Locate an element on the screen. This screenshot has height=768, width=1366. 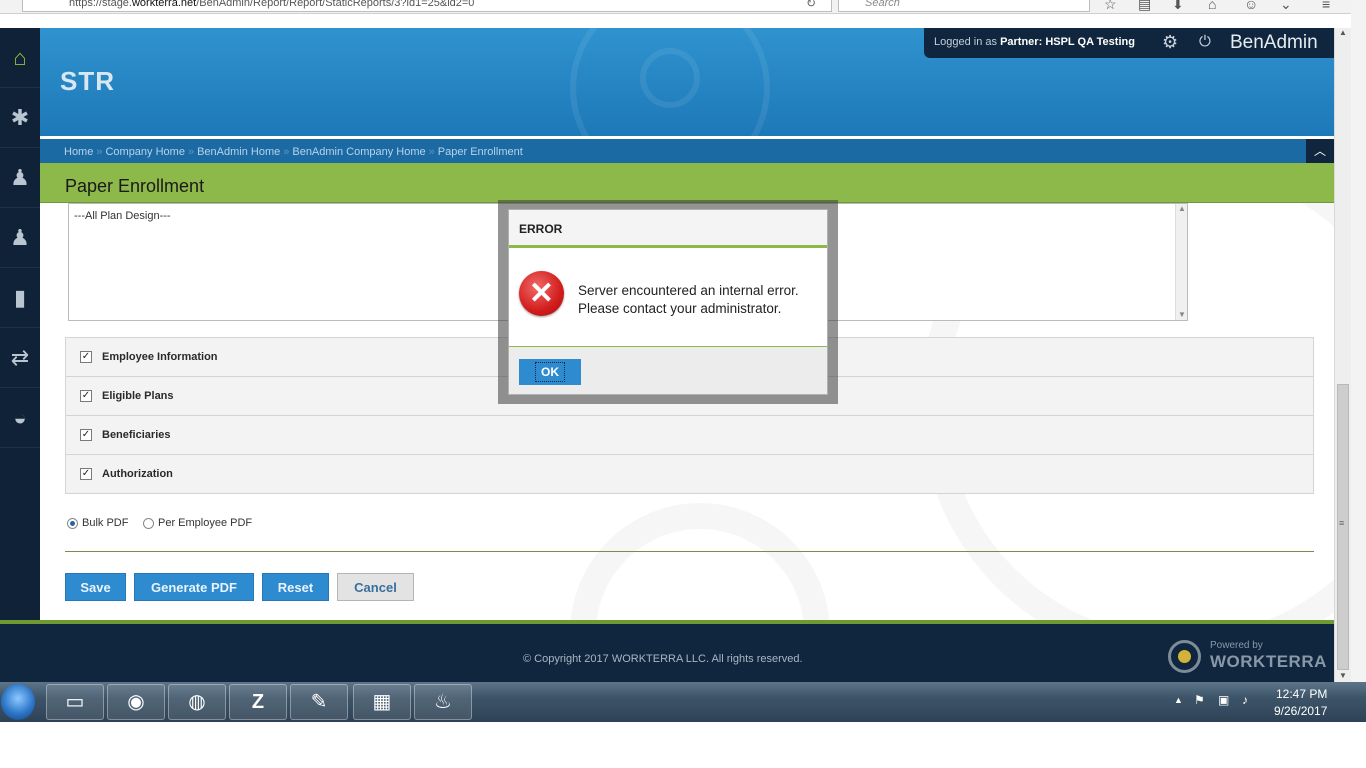
breadcrumb-paper-enrollment: Paper Enrollment is located at coordinates (480, 152).